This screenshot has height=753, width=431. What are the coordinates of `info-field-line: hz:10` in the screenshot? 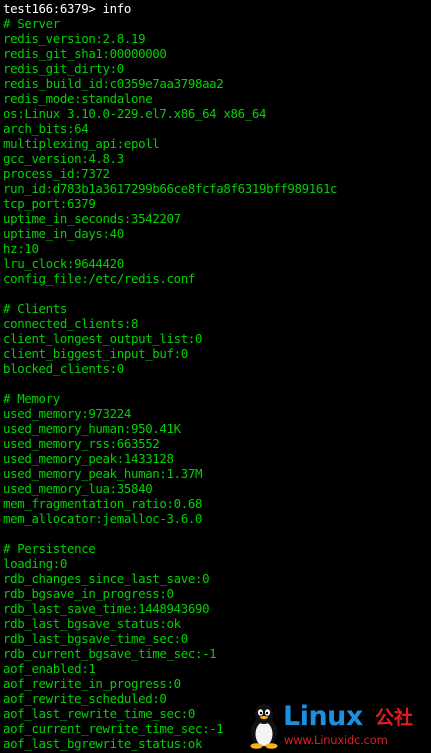 It's located at (21, 248).